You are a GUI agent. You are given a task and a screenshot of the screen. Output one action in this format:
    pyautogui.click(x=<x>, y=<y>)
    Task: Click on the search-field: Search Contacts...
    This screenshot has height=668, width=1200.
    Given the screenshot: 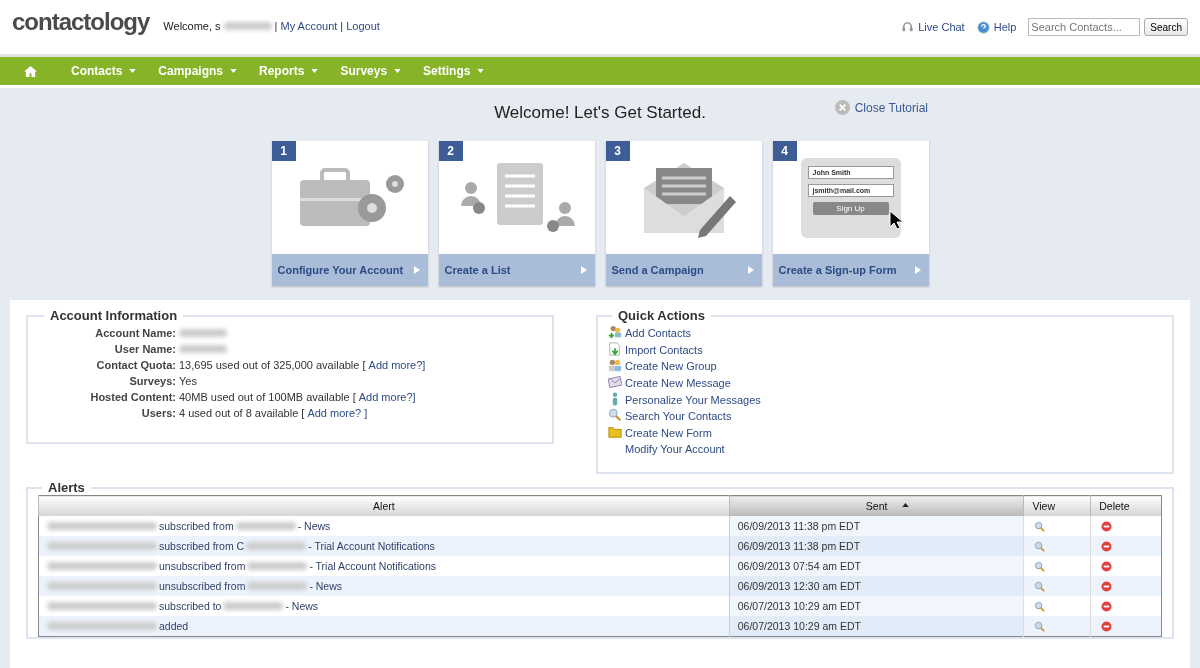 What is the action you would take?
    pyautogui.click(x=1084, y=27)
    